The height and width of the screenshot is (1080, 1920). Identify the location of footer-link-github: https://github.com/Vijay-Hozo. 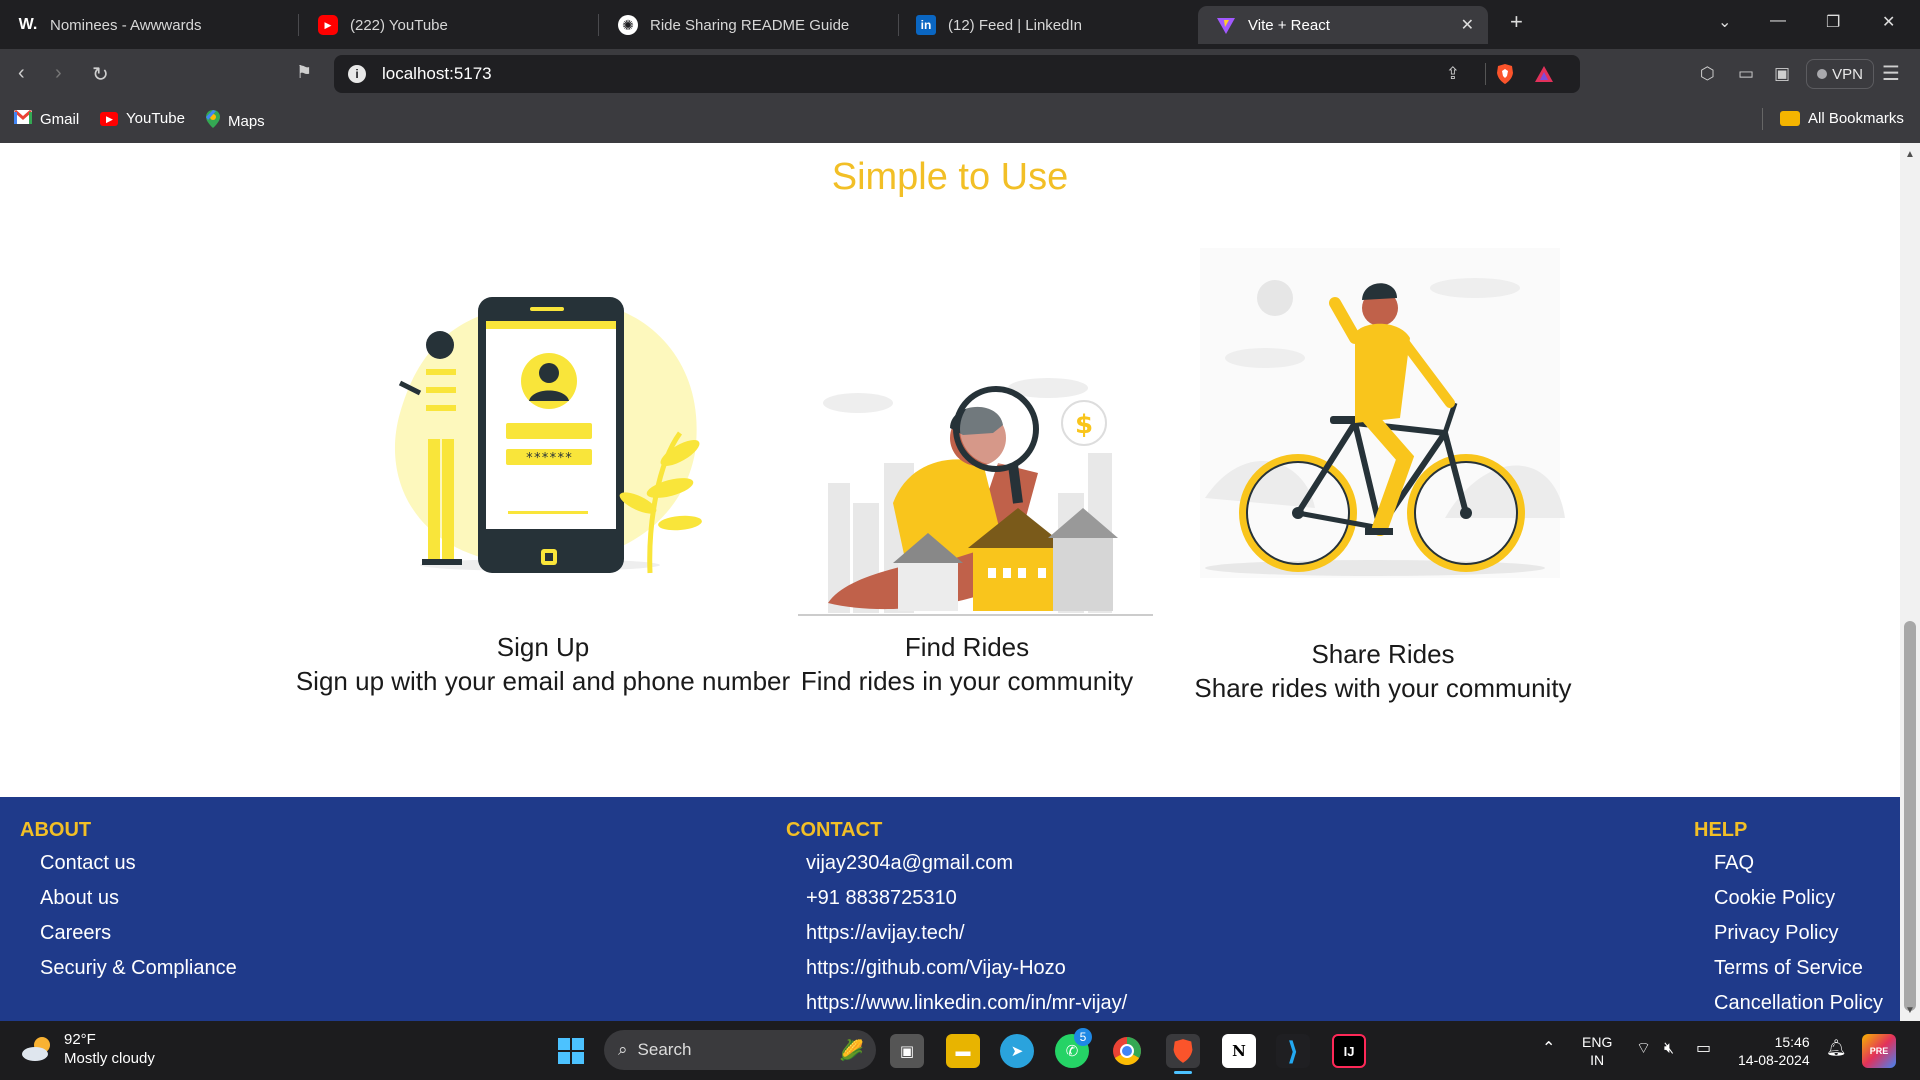
(956, 968).